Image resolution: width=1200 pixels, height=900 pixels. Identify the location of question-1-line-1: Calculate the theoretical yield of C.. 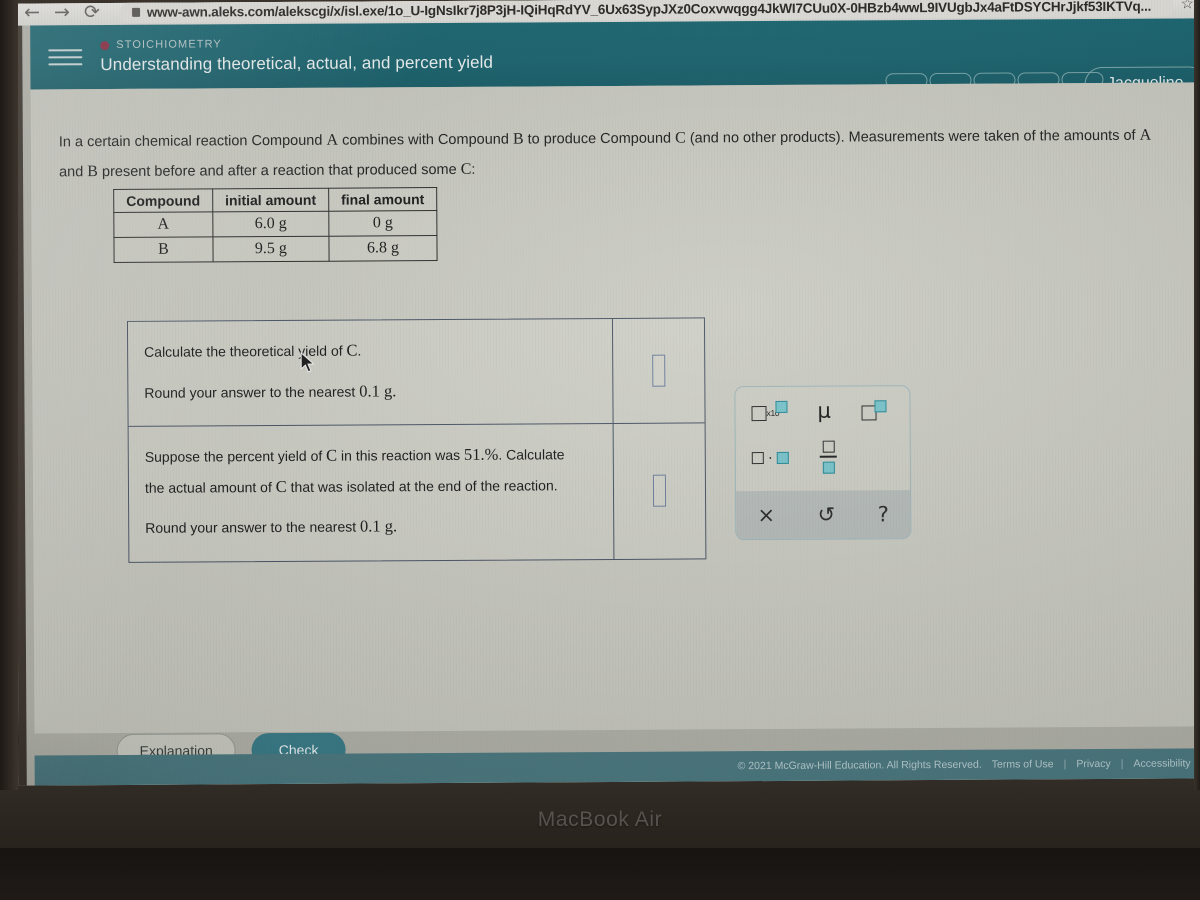
(370, 350).